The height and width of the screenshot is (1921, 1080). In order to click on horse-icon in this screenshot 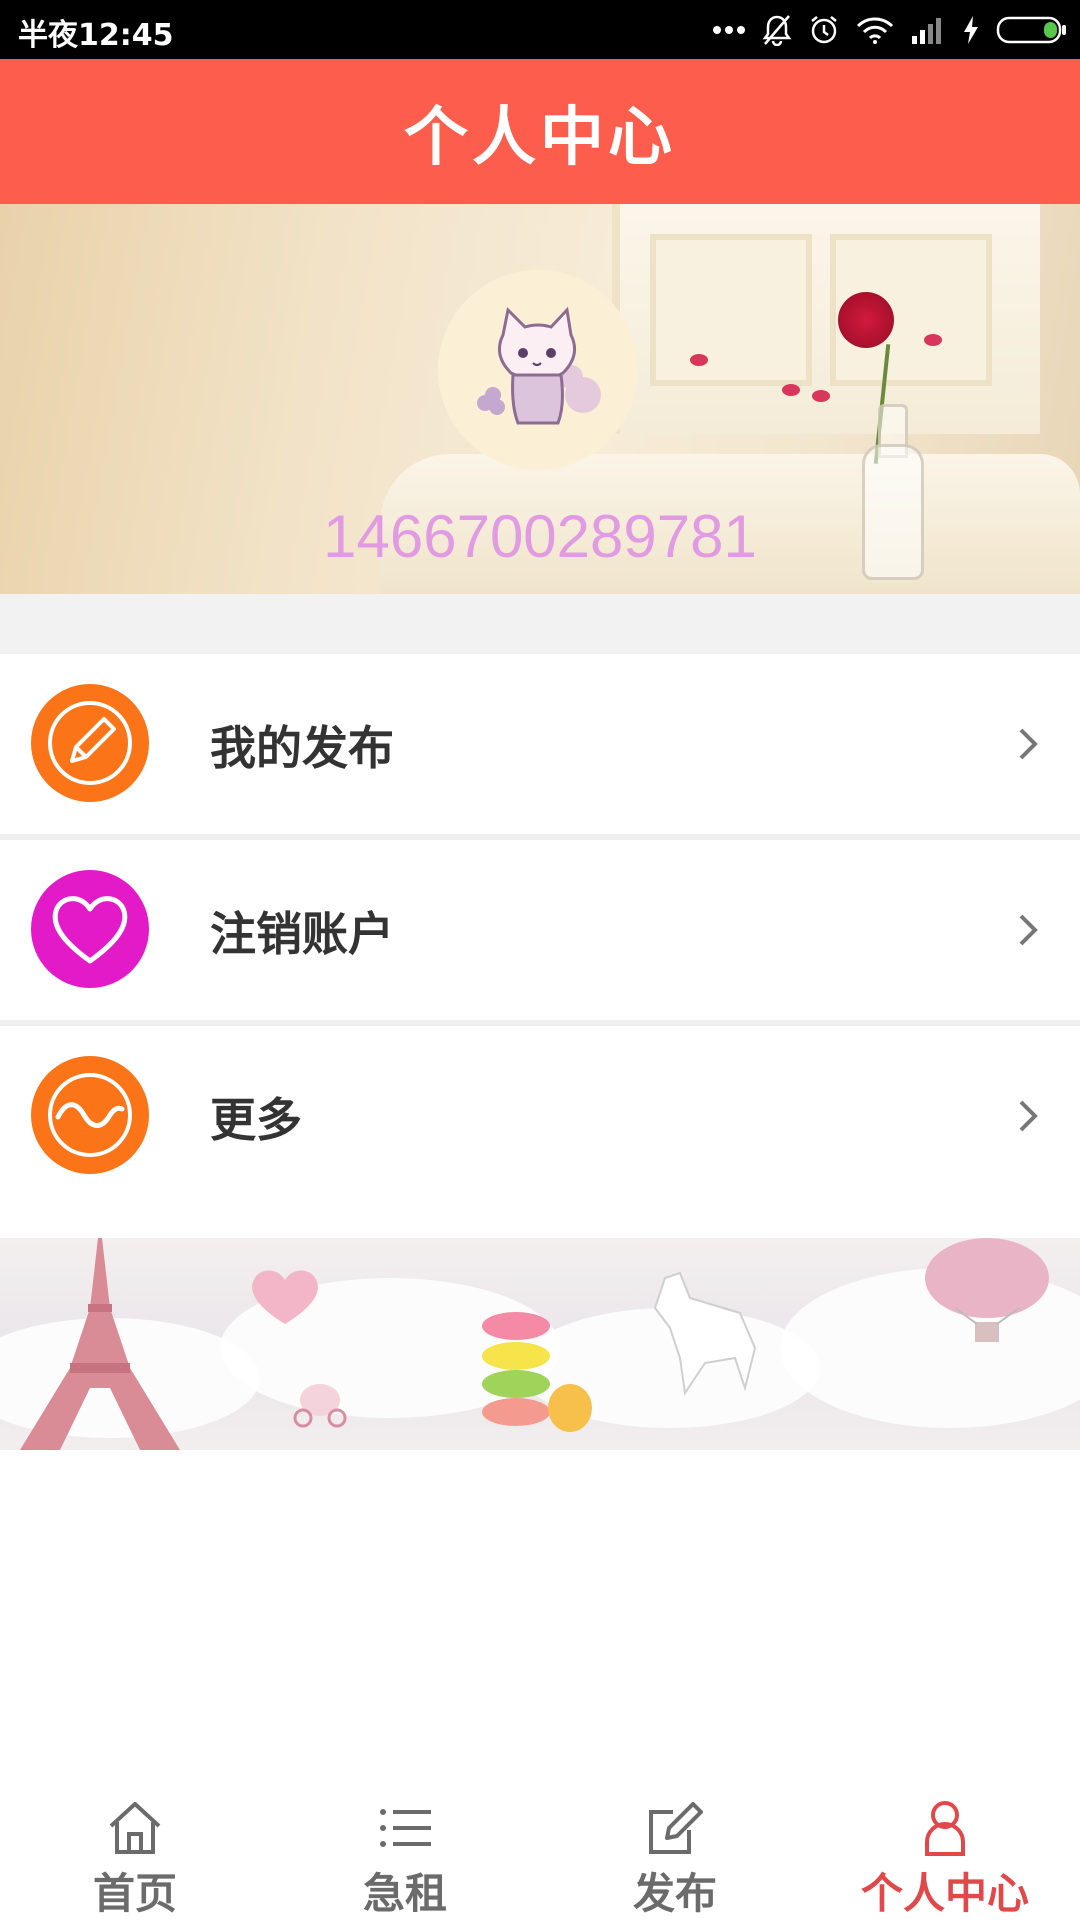, I will do `click(705, 1333)`.